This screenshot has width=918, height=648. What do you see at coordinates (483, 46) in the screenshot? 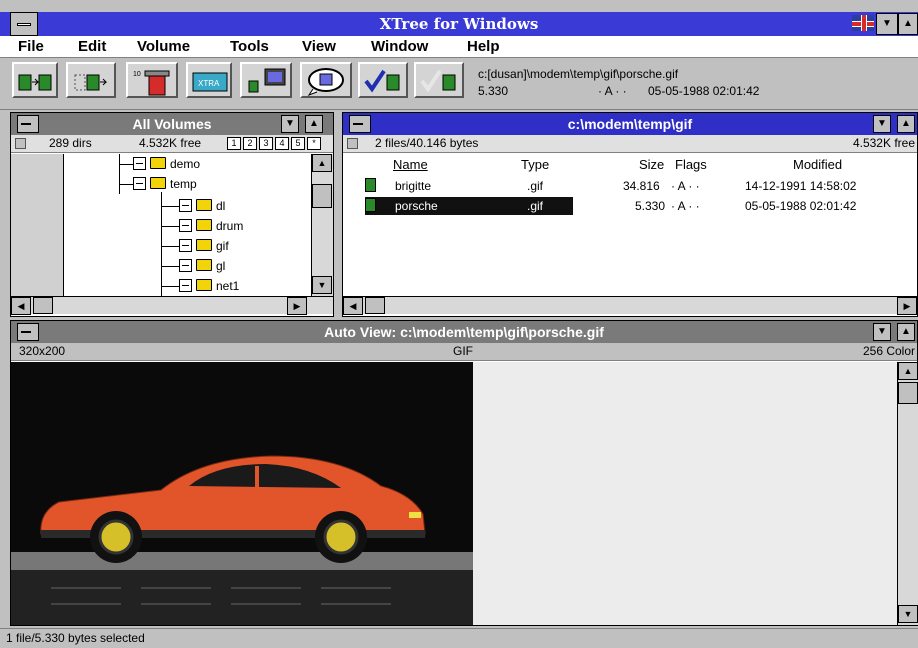
I see `menu-help: Help` at bounding box center [483, 46].